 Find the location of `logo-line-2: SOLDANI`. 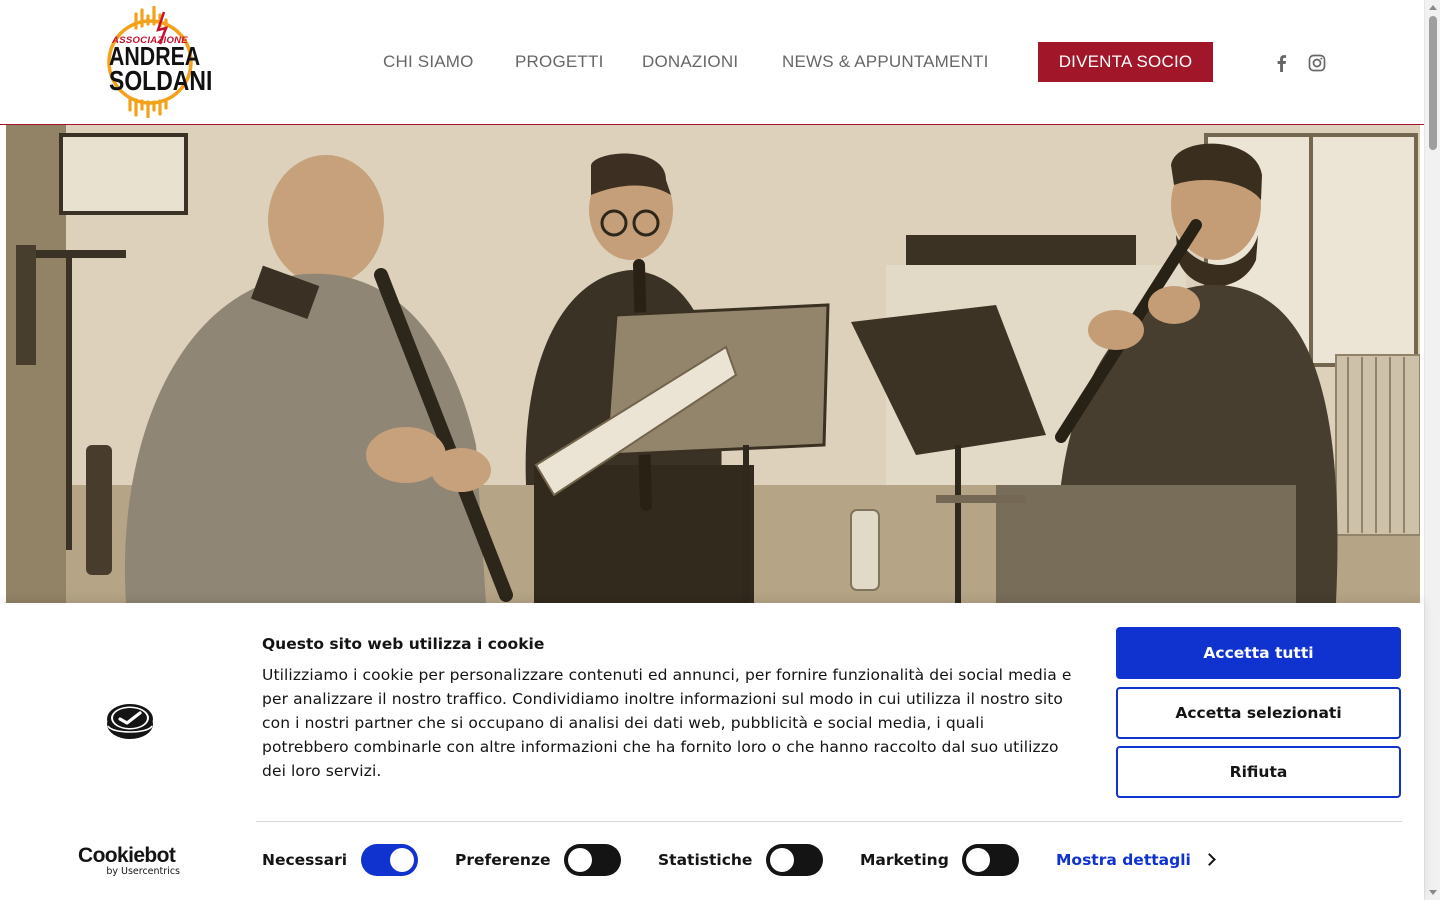

logo-line-2: SOLDANI is located at coordinates (161, 80).